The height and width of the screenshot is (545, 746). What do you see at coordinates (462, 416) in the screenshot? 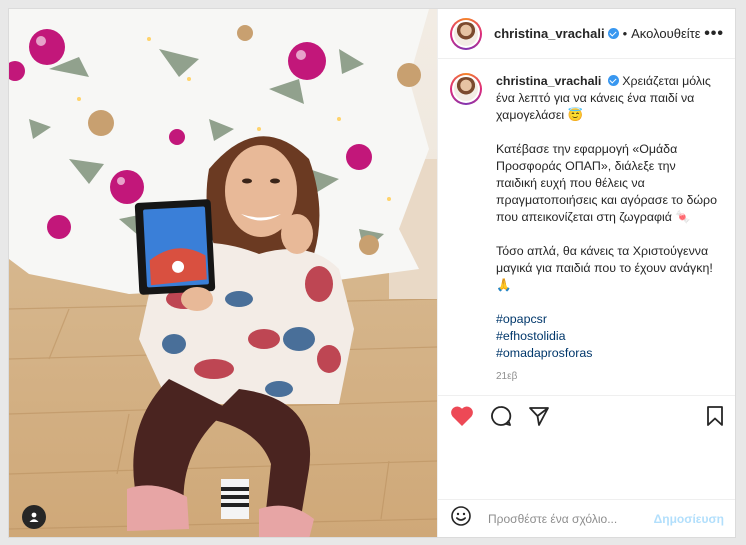
I see `heart-filled-icon` at bounding box center [462, 416].